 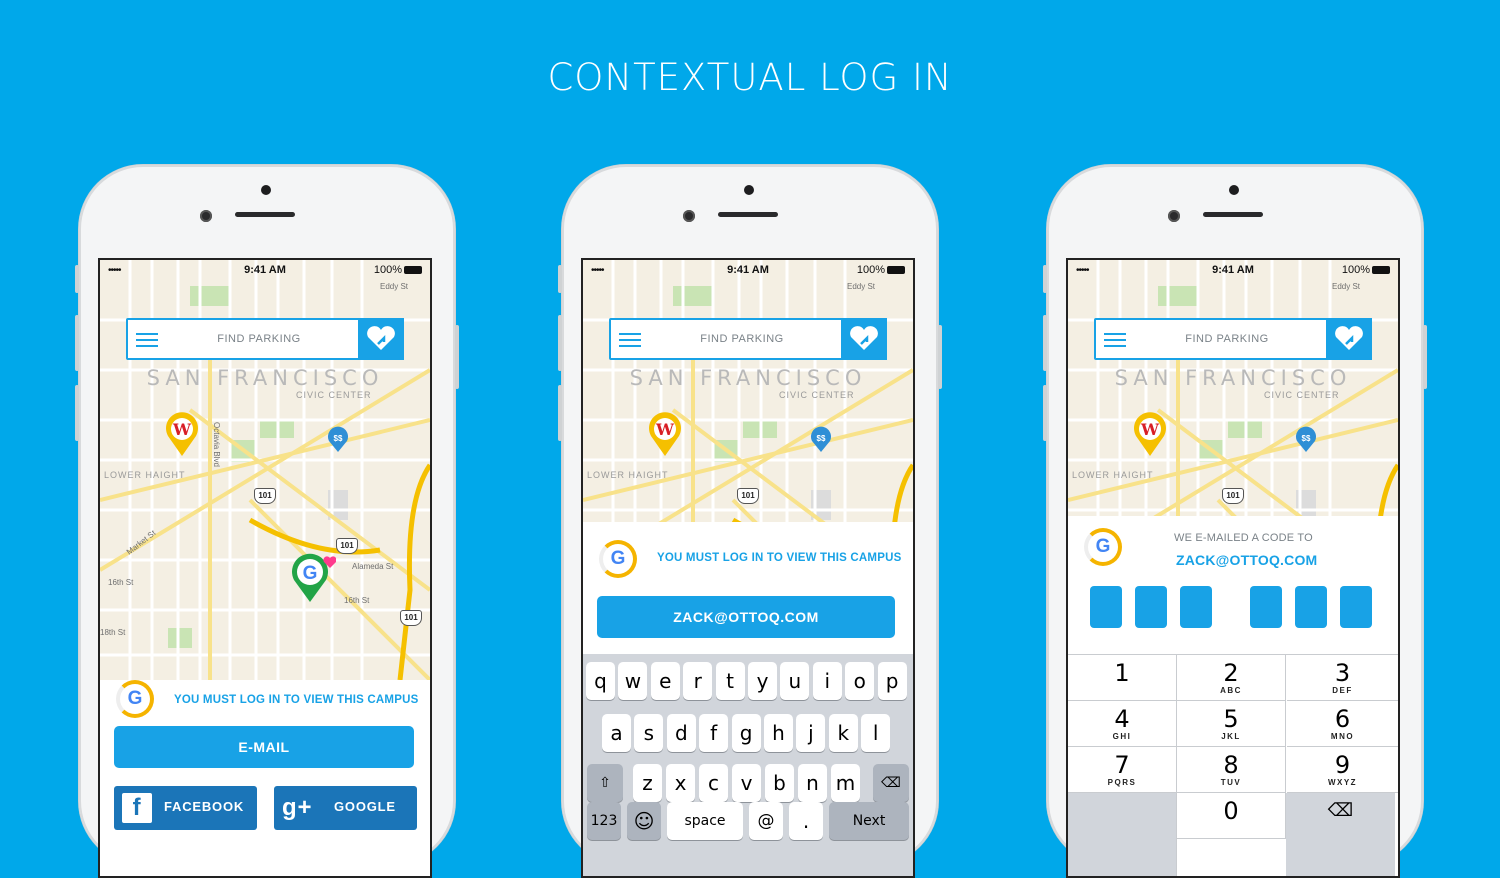 What do you see at coordinates (1342, 724) in the screenshot?
I see `numpad-key-6: 6 MNO` at bounding box center [1342, 724].